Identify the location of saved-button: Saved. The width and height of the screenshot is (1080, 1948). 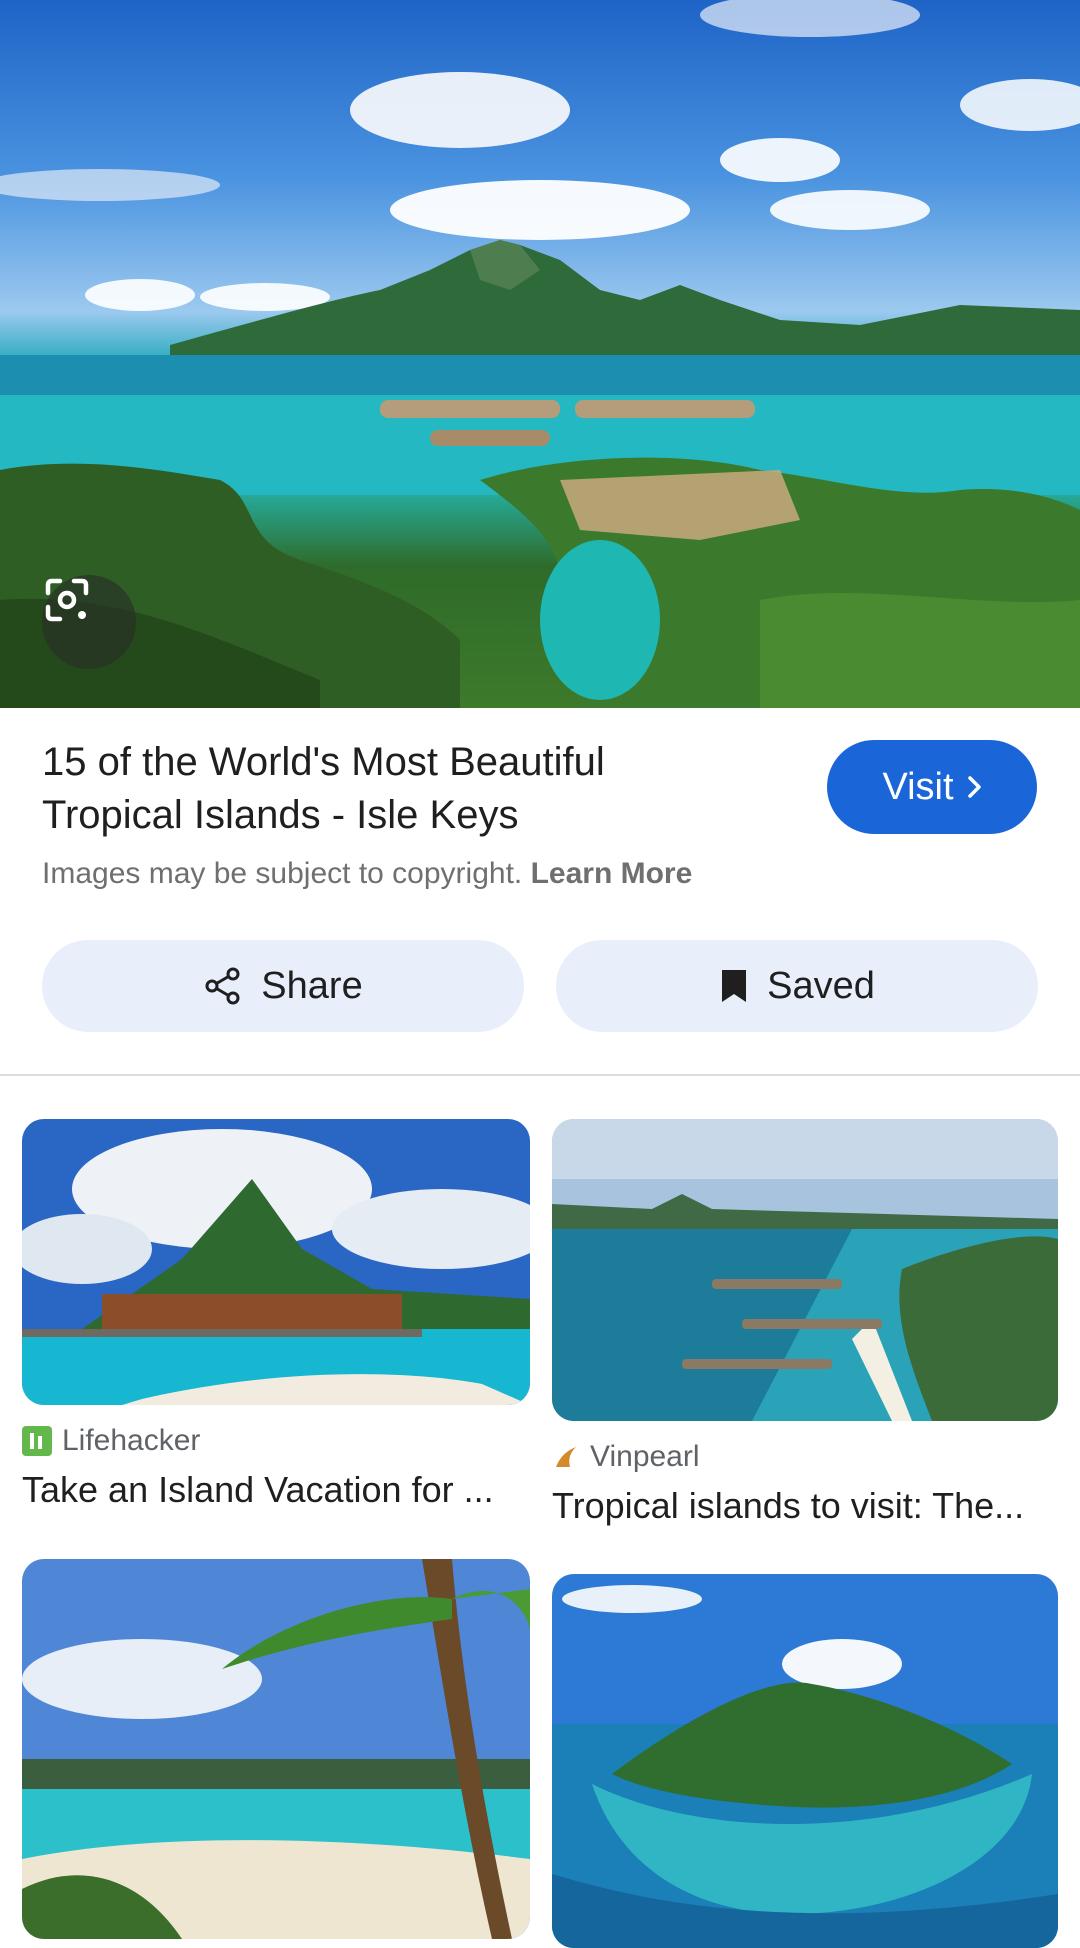
(797, 986).